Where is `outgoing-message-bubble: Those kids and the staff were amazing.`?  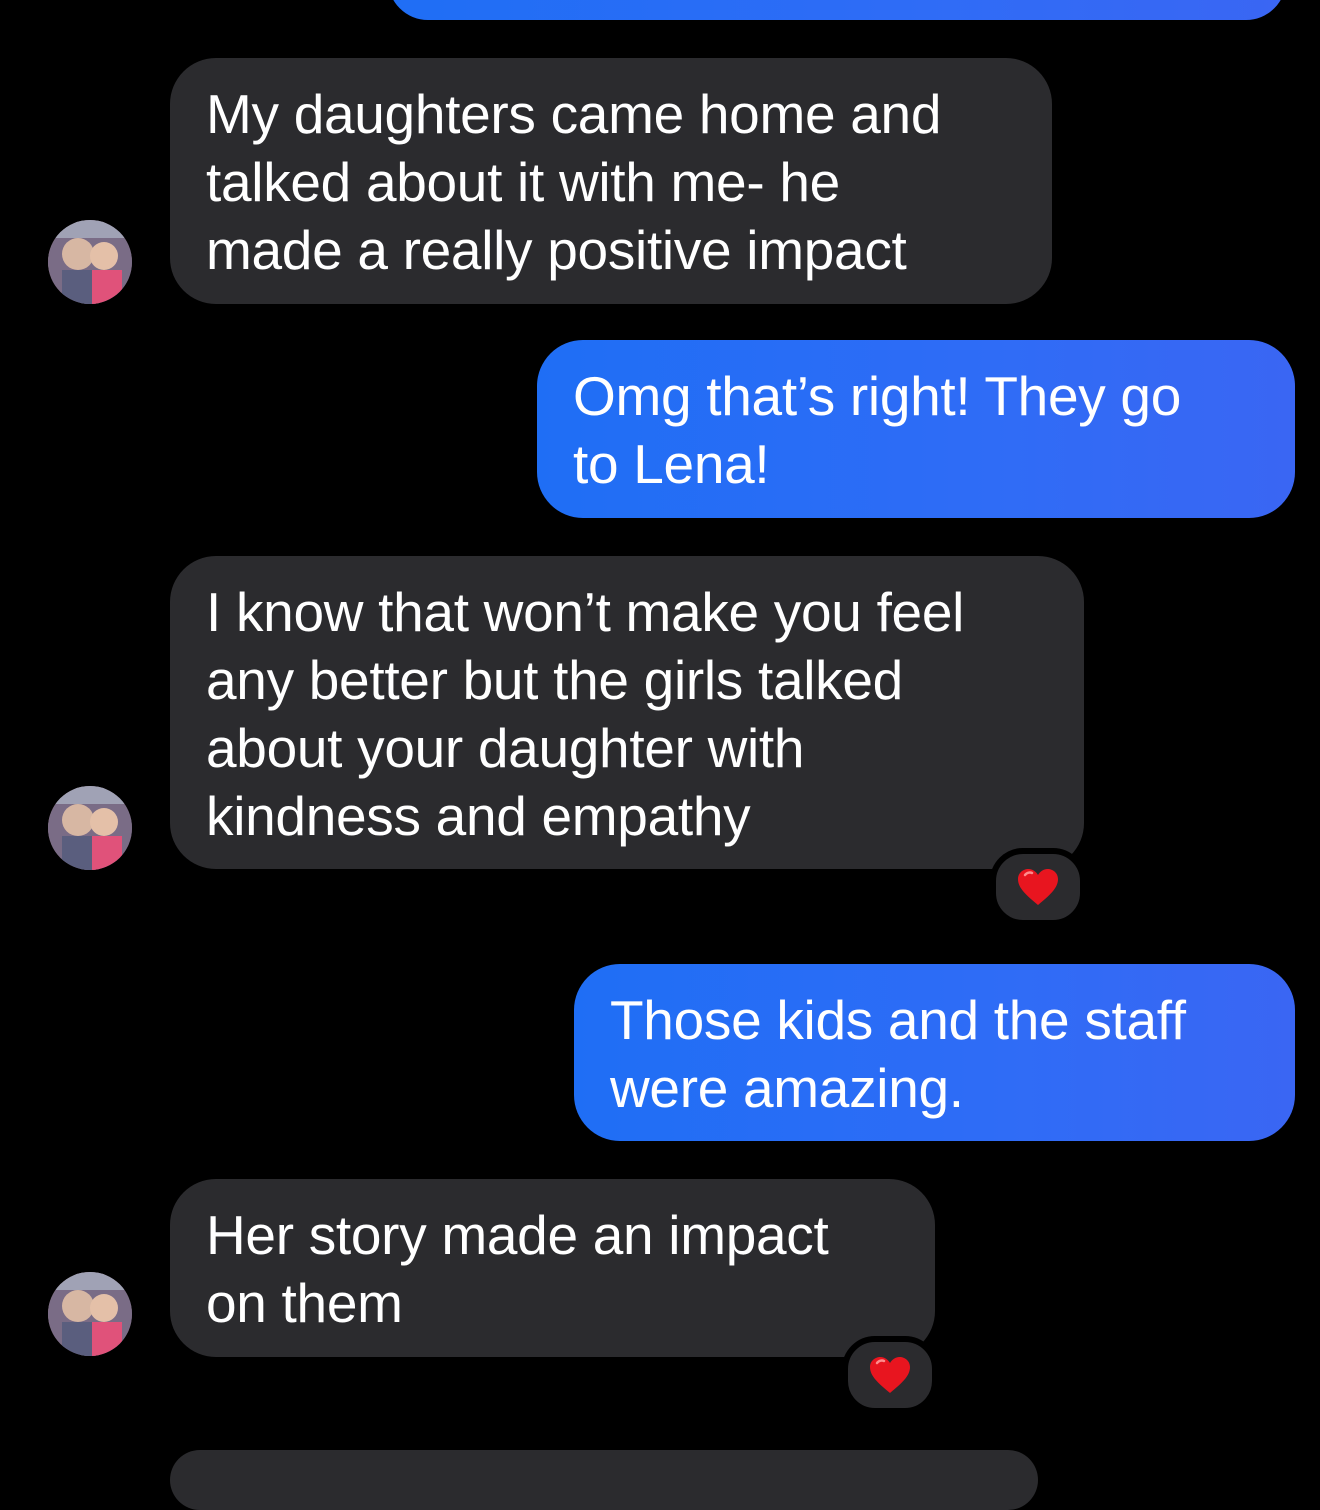 outgoing-message-bubble: Those kids and the staff were amazing. is located at coordinates (934, 1052).